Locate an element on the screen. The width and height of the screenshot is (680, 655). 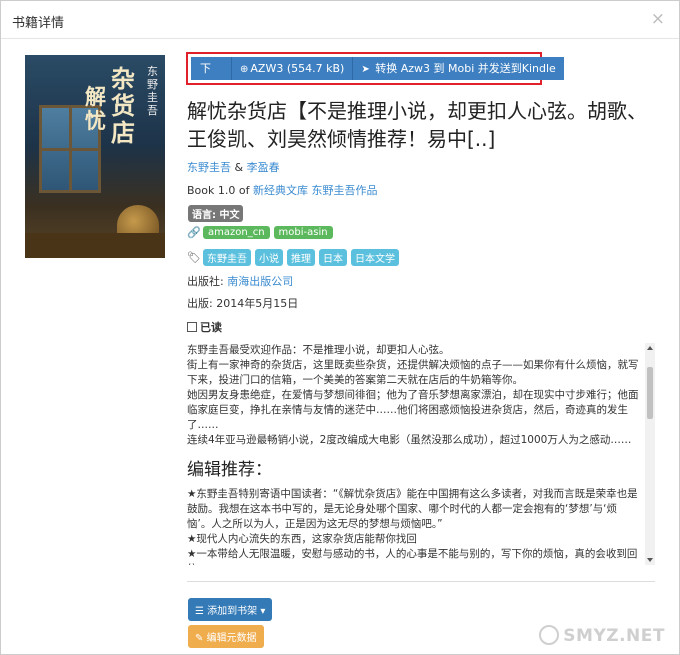
modal-title: 书籍详情 is located at coordinates (38, 23).